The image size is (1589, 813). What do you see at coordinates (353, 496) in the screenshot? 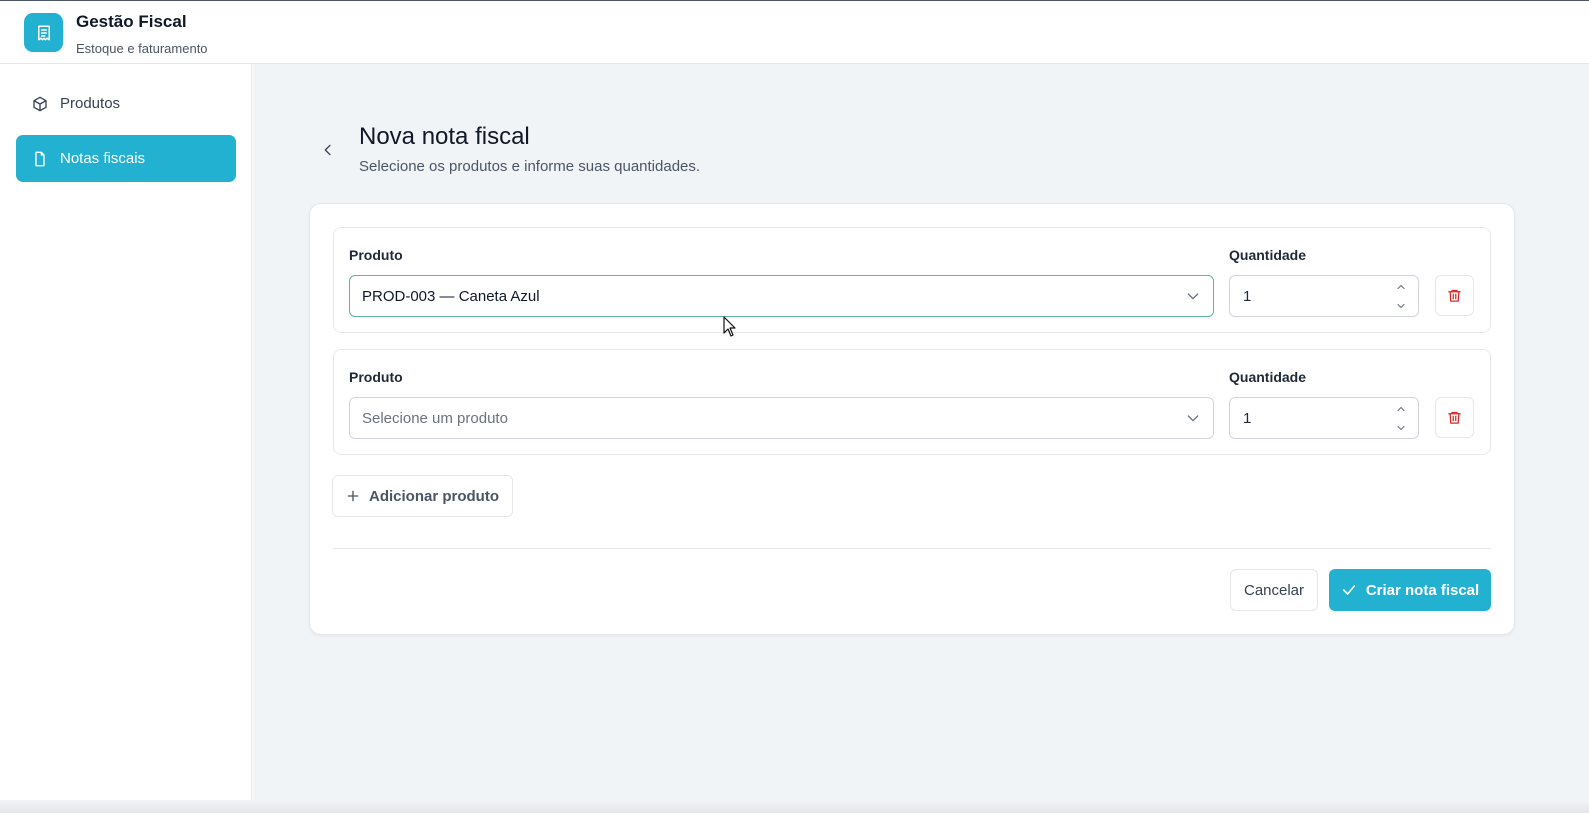
I see `plus-icon` at bounding box center [353, 496].